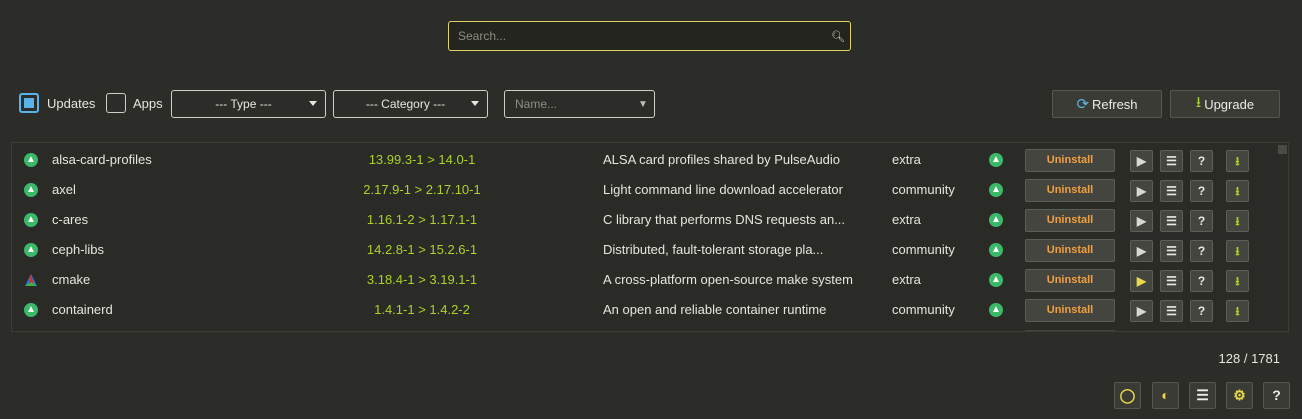 Image resolution: width=1302 pixels, height=419 pixels. I want to click on filter-icon: ▼, so click(643, 104).